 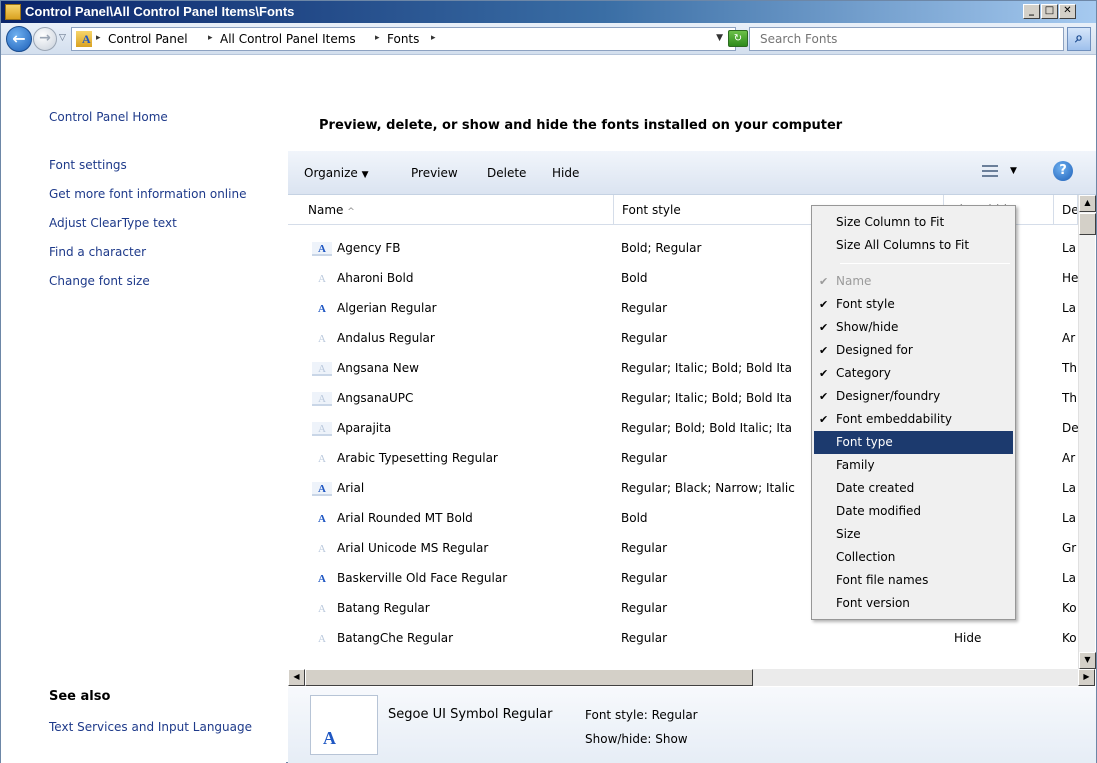 I want to click on menu-item-date-created: Date created, so click(x=913, y=488).